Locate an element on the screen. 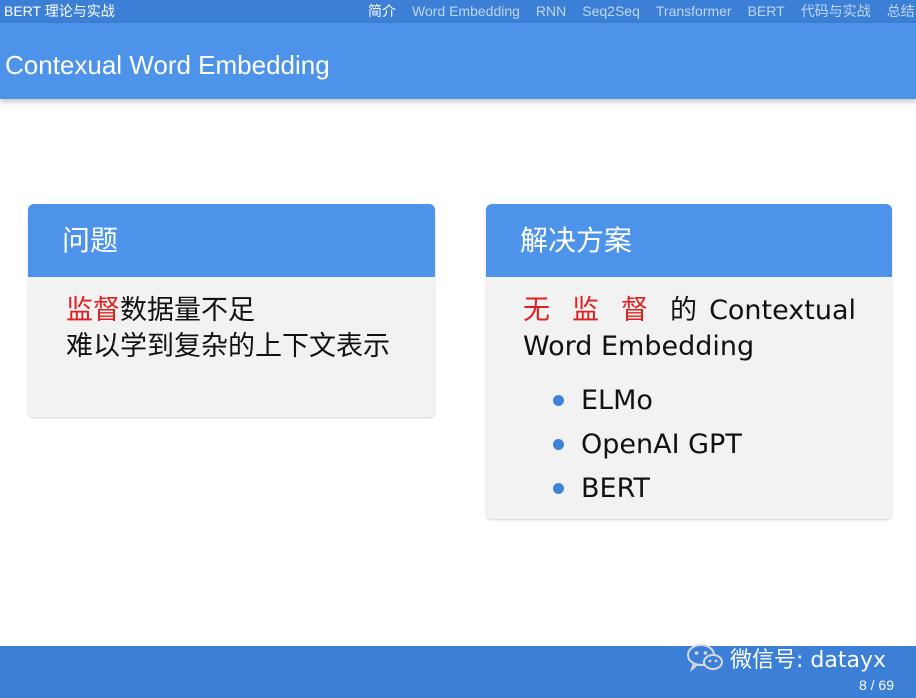  nav-item-intro: 简介 is located at coordinates (382, 11).